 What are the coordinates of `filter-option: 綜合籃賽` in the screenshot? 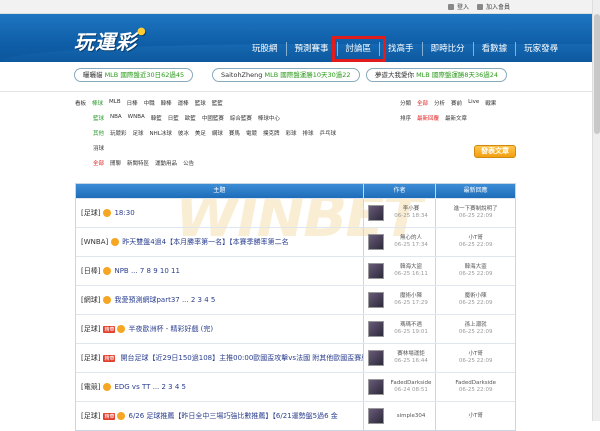 It's located at (241, 118).